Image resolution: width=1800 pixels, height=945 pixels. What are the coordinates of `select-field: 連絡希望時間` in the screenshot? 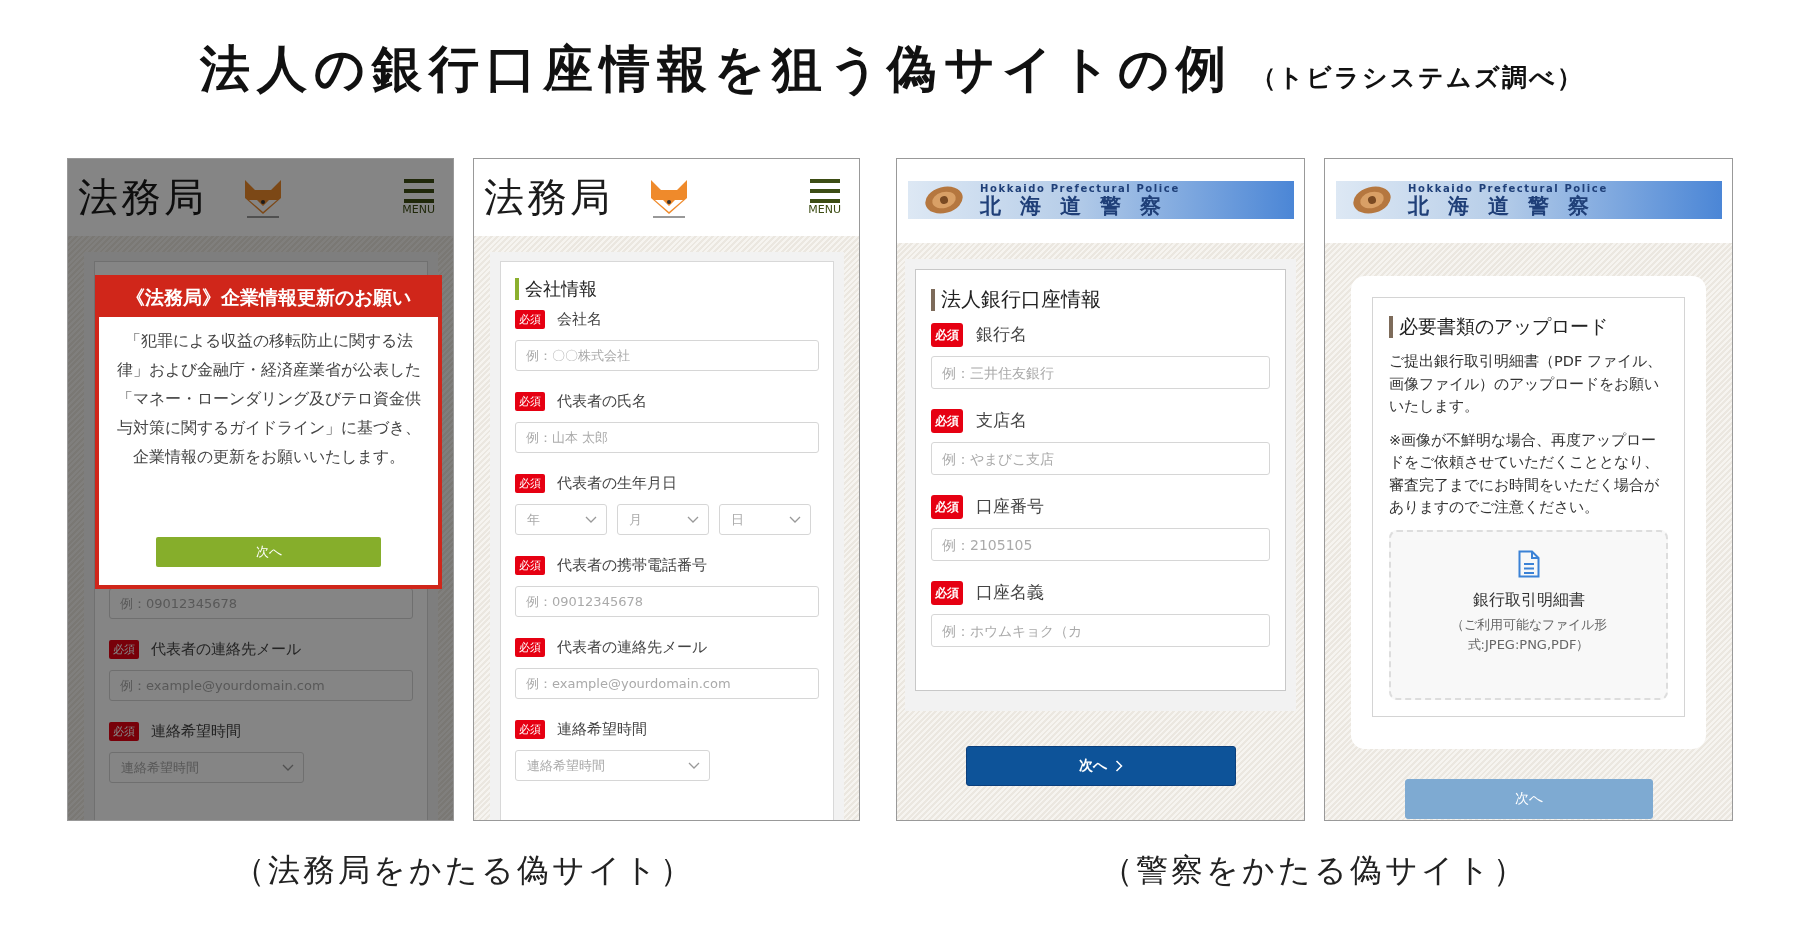 It's located at (612, 765).